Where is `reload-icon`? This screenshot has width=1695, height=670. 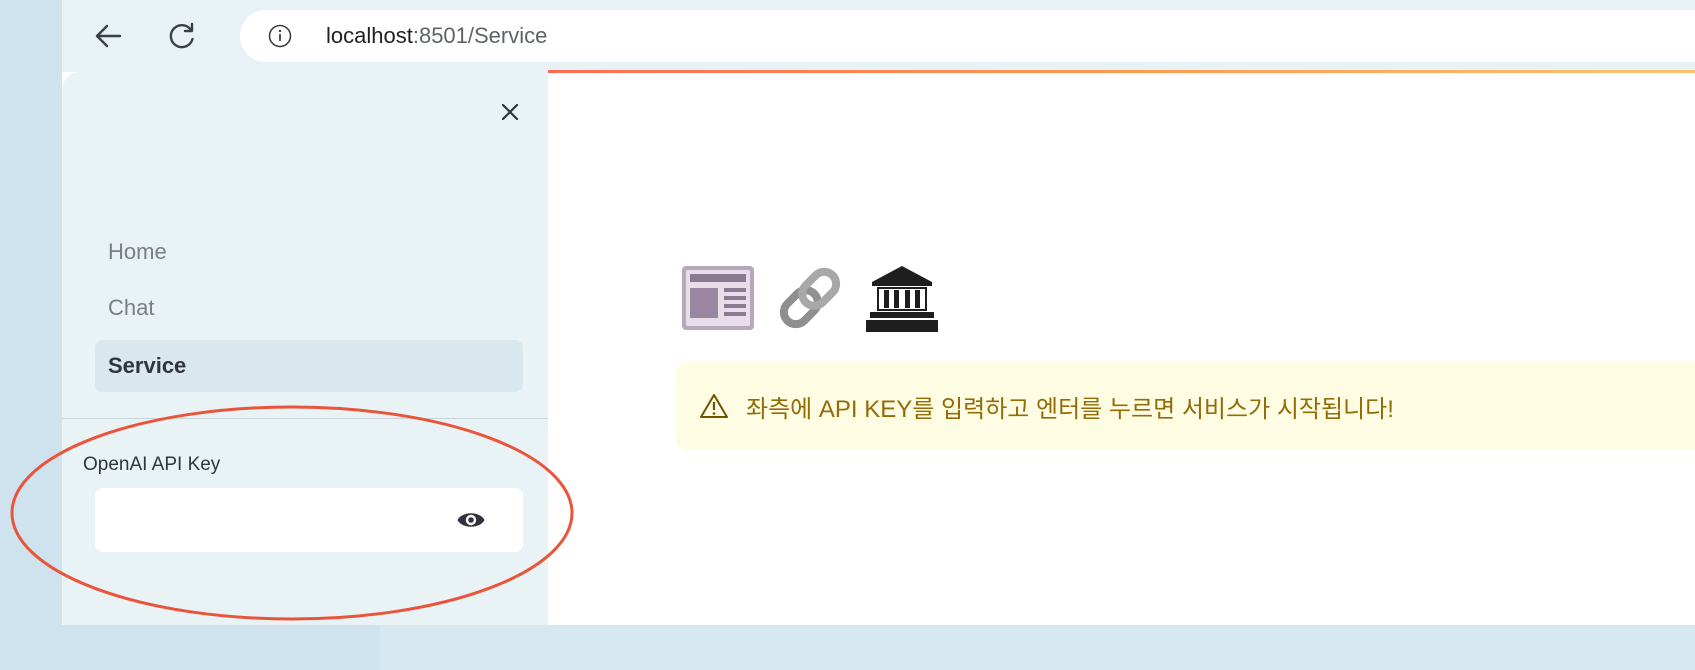 reload-icon is located at coordinates (181, 35).